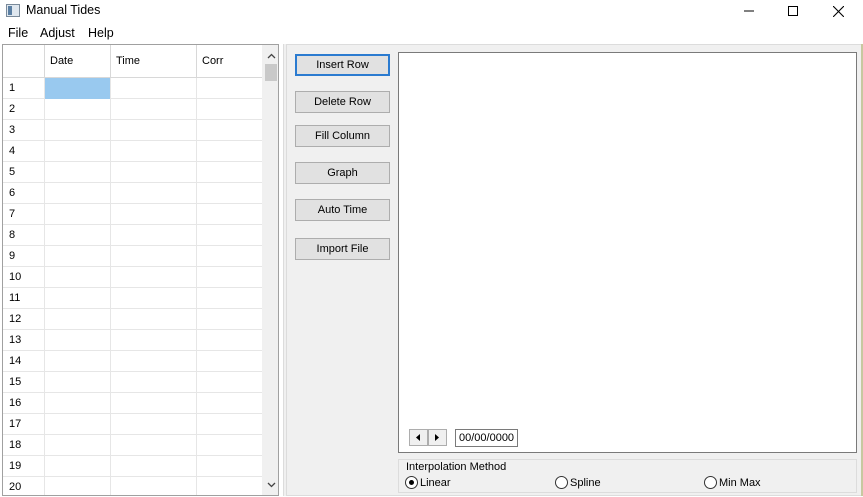 The width and height of the screenshot is (863, 497). Describe the element at coordinates (24, 235) in the screenshot. I see `row-number: 8` at that location.